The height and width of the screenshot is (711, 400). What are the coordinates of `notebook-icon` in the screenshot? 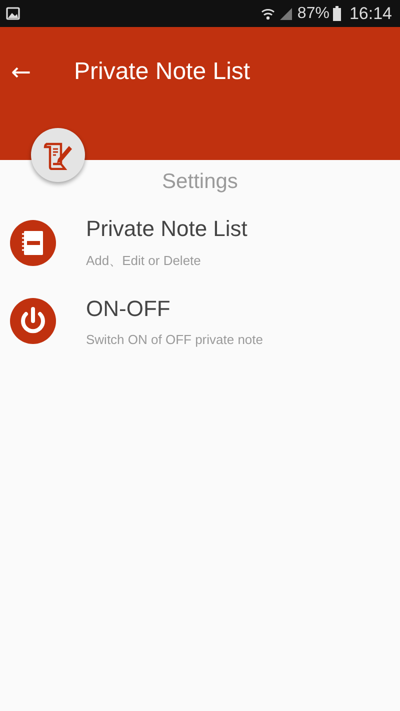 It's located at (33, 243).